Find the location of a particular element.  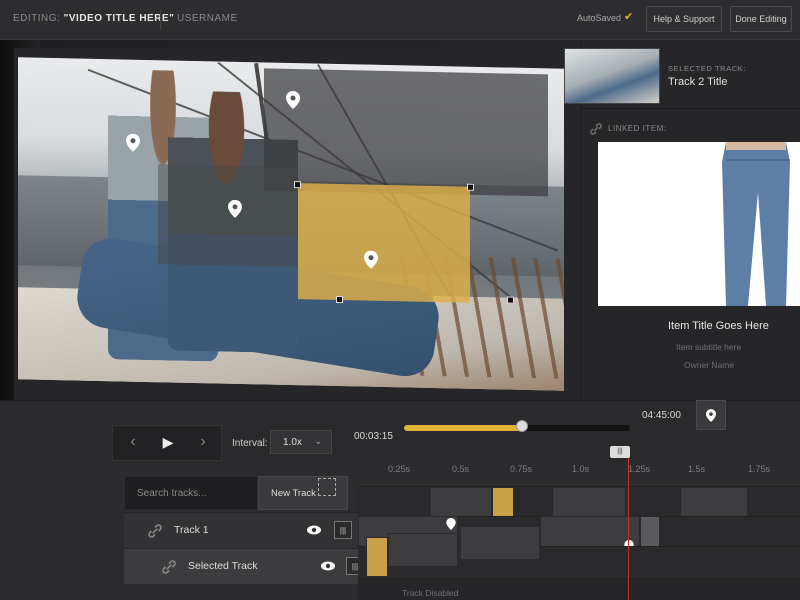

new-track-label: New Track is located at coordinates (293, 493).